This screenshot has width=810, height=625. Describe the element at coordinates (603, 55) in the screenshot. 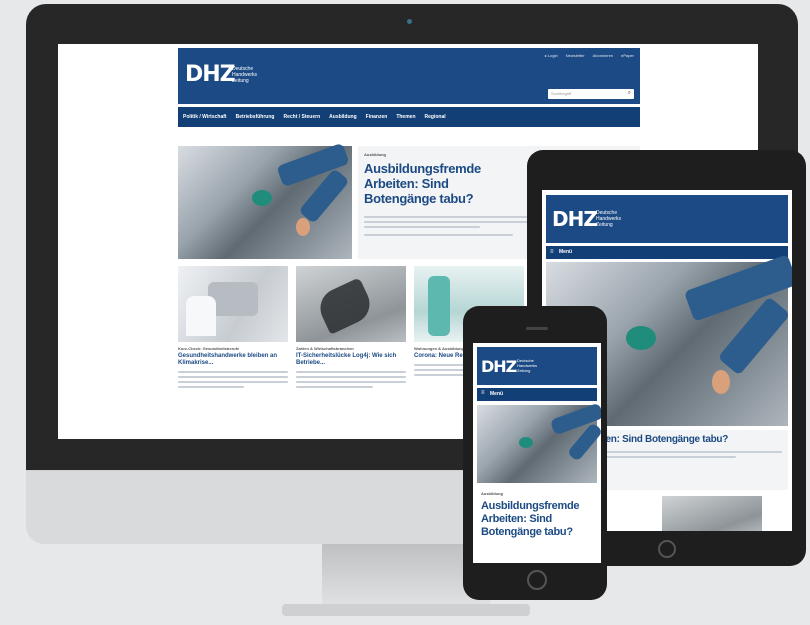

I see `top-link: Abonnieren` at that location.